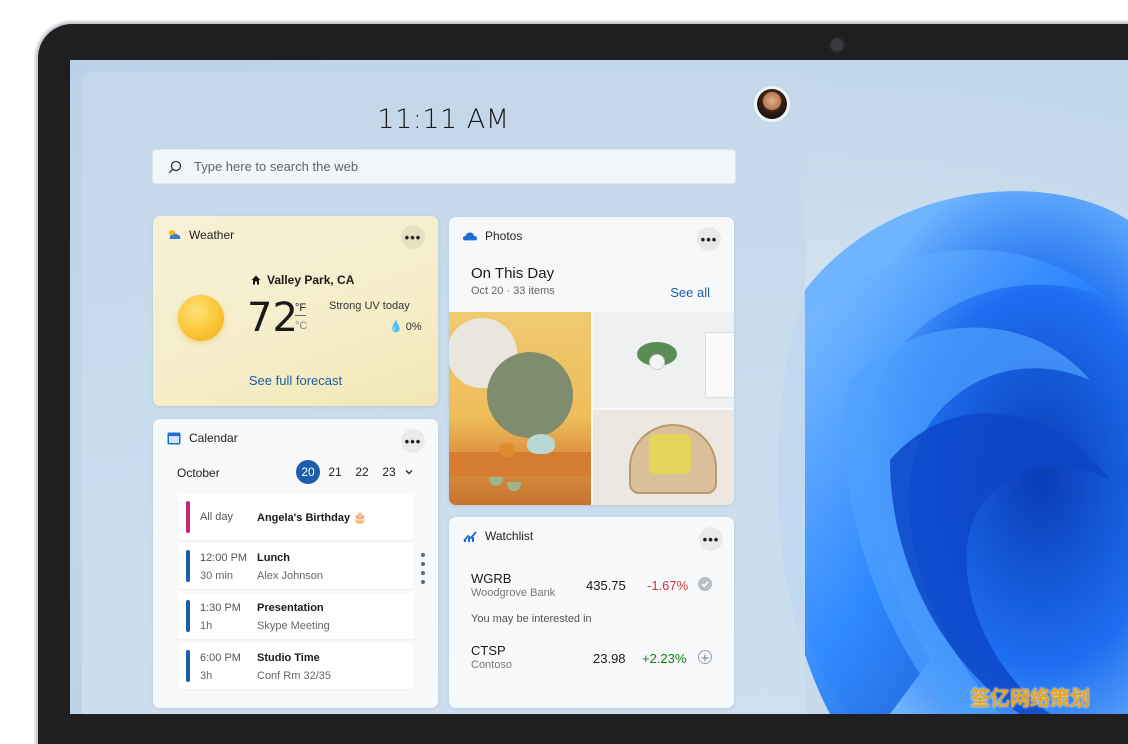  What do you see at coordinates (491, 578) in the screenshot?
I see `stock-symbol: WGRB` at bounding box center [491, 578].